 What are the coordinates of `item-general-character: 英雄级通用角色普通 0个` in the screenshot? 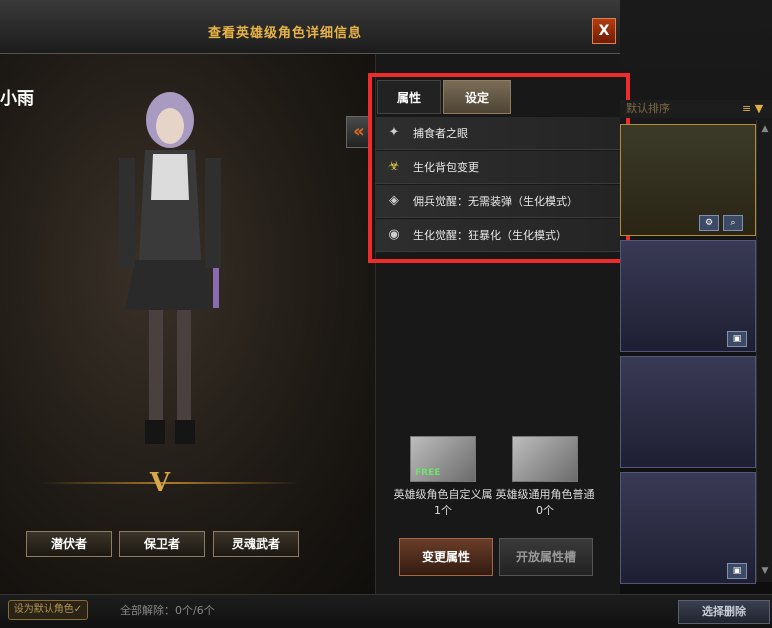 It's located at (545, 477).